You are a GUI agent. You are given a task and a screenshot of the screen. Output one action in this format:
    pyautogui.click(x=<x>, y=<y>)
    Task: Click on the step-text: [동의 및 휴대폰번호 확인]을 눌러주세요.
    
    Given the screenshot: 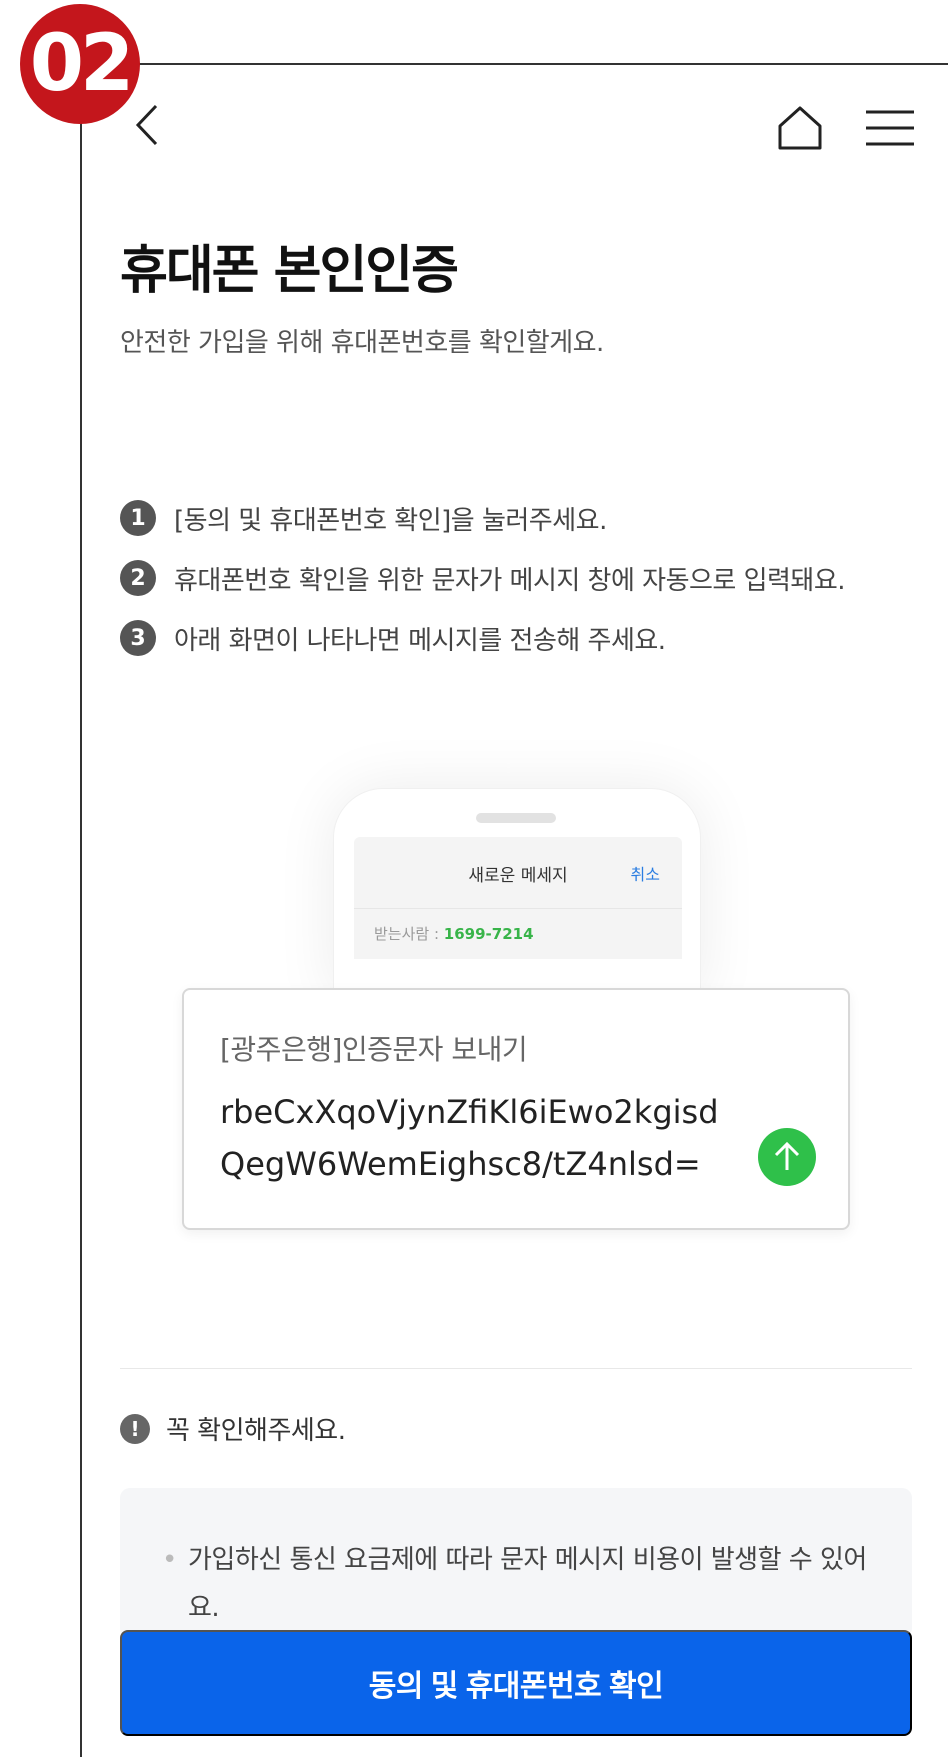 What is the action you would take?
    pyautogui.click(x=390, y=520)
    